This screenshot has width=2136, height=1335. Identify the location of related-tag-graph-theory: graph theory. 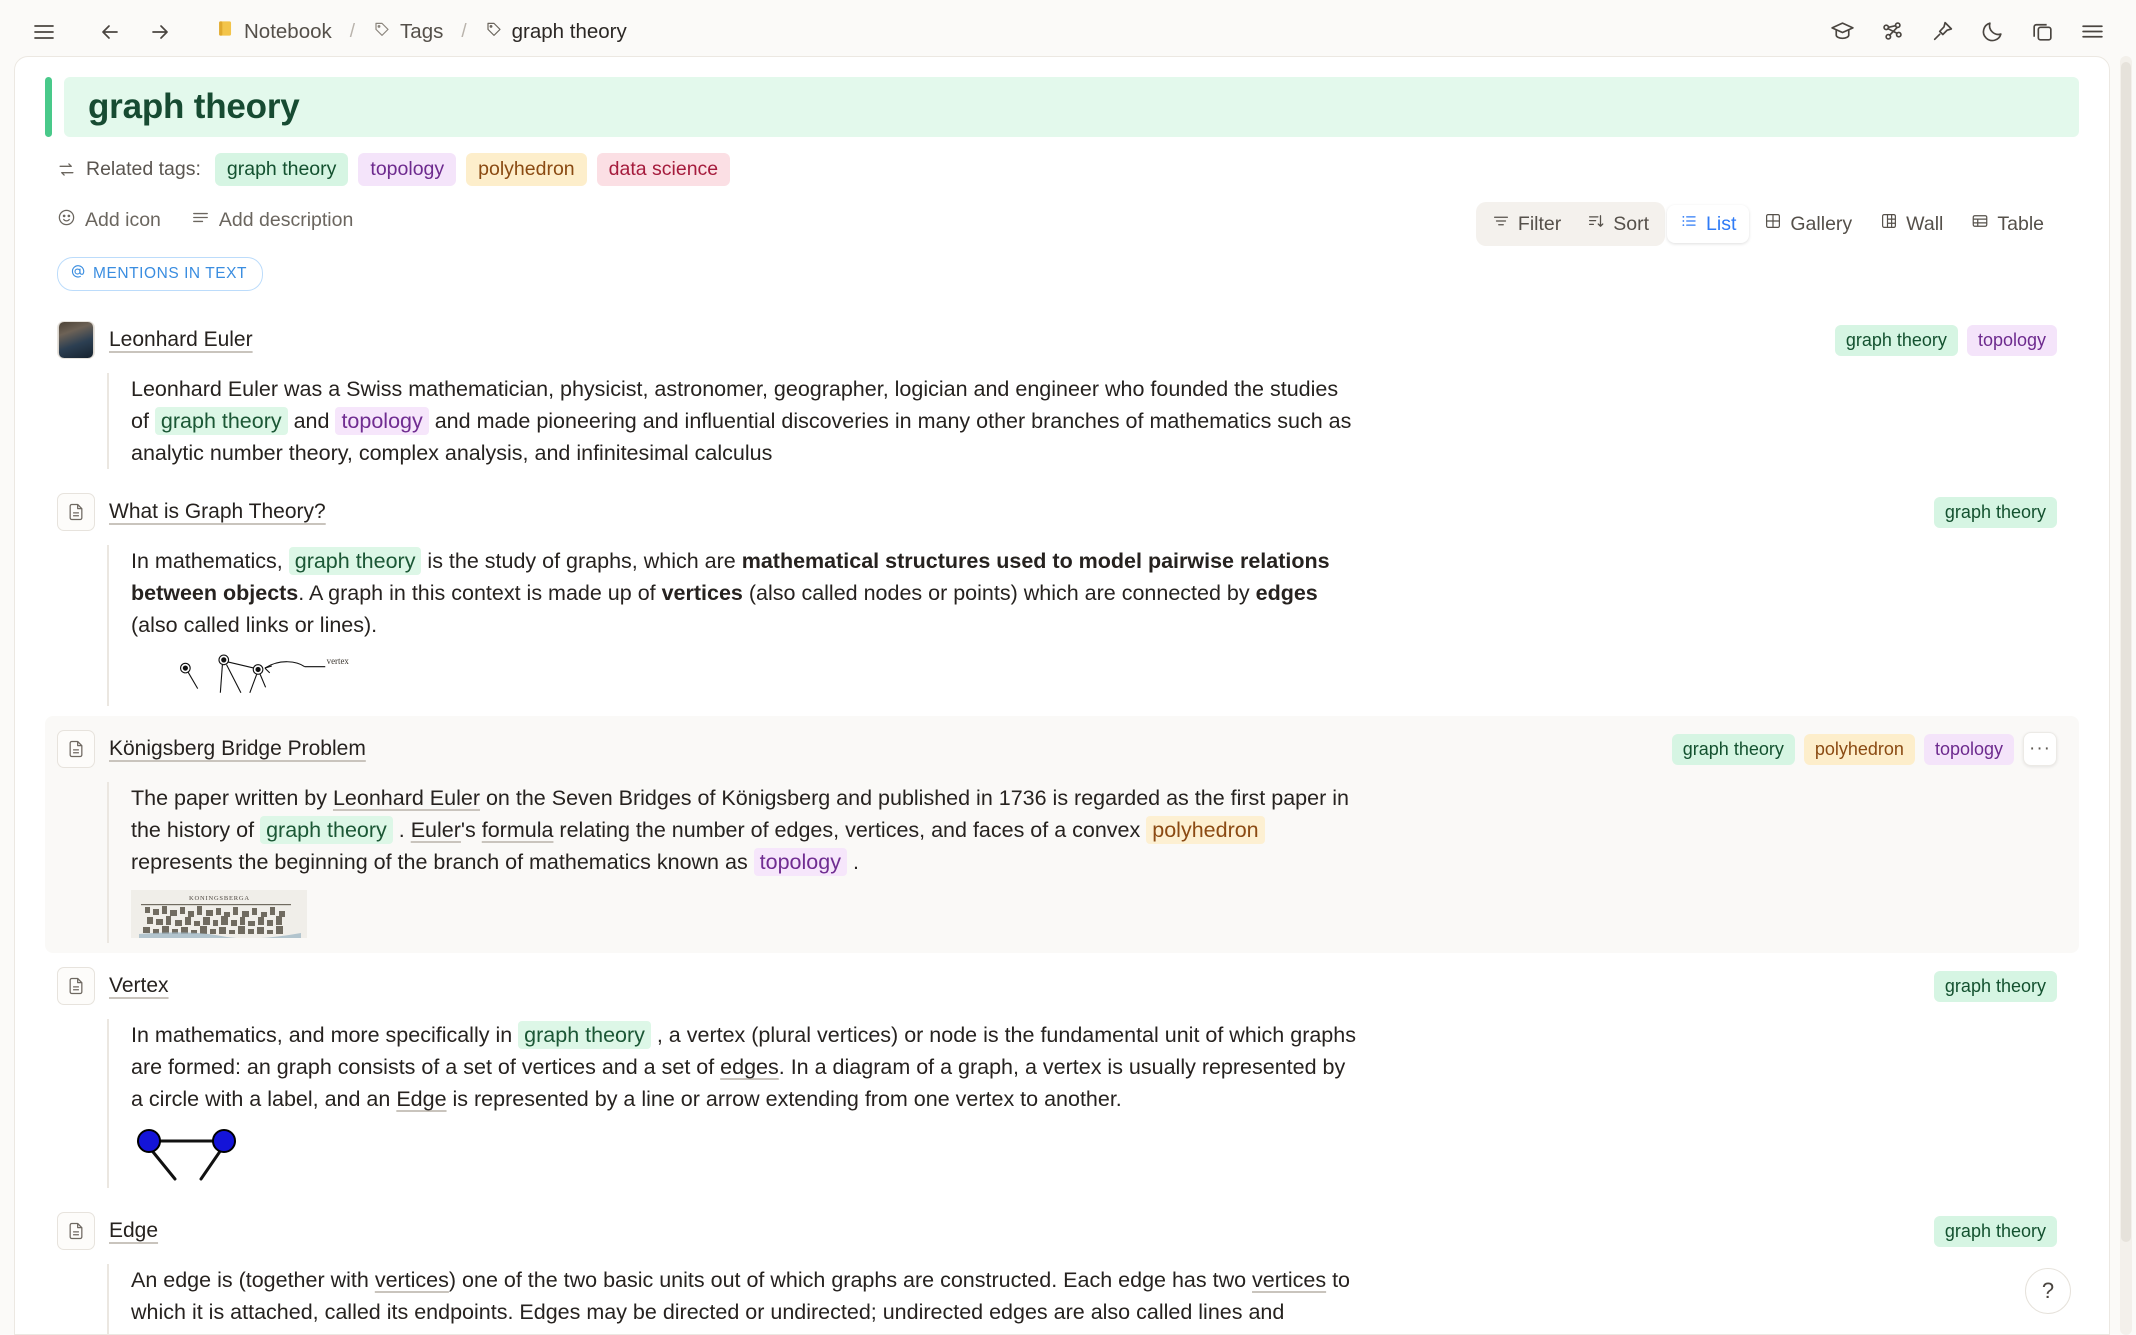
(281, 169).